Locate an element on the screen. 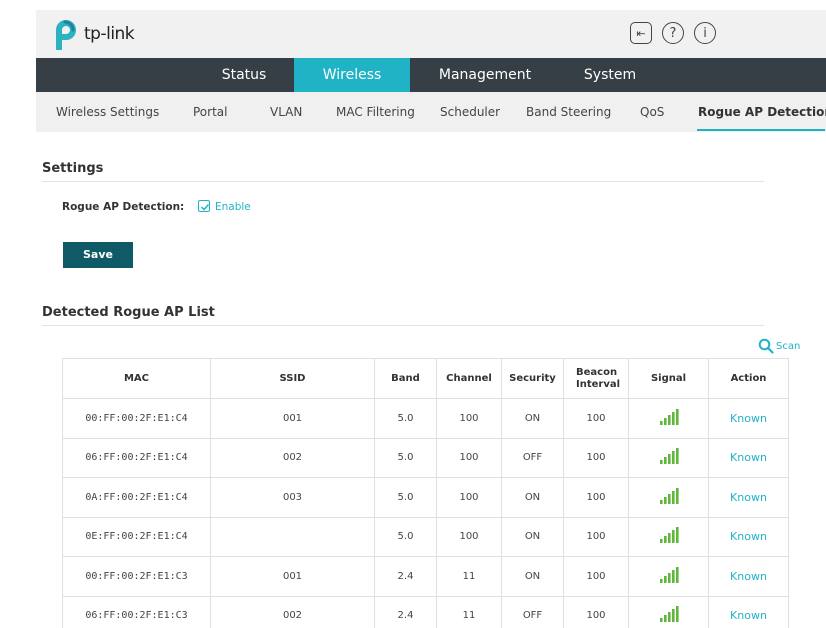 The height and width of the screenshot is (628, 826). top-bar: tp-link ⇤ ? i is located at coordinates (431, 34).